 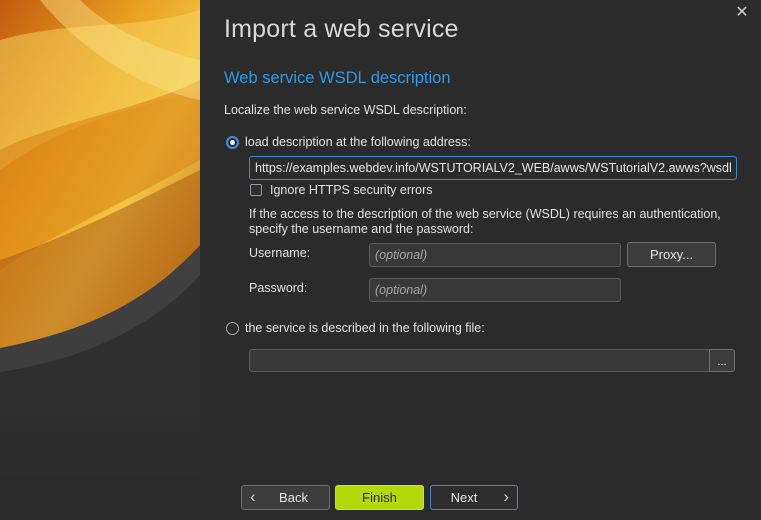 What do you see at coordinates (293, 497) in the screenshot?
I see `back-button-label: Back` at bounding box center [293, 497].